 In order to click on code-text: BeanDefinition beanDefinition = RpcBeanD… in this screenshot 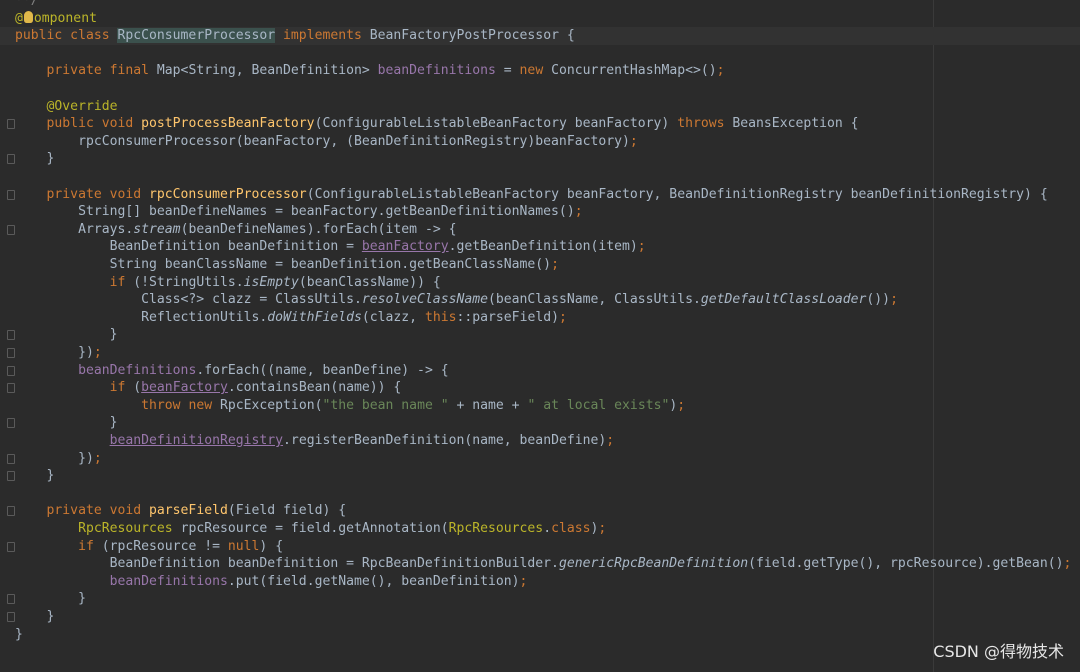, I will do `click(543, 564)`.